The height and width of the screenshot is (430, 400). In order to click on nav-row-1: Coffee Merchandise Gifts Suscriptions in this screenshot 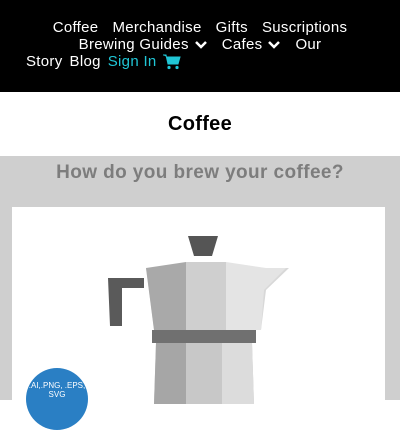, I will do `click(200, 27)`.